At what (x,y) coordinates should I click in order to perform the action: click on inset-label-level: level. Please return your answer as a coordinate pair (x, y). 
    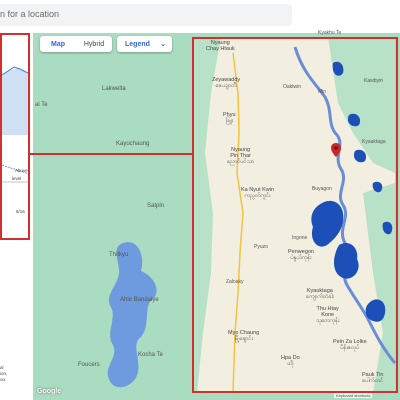
    Looking at the image, I should click on (17, 178).